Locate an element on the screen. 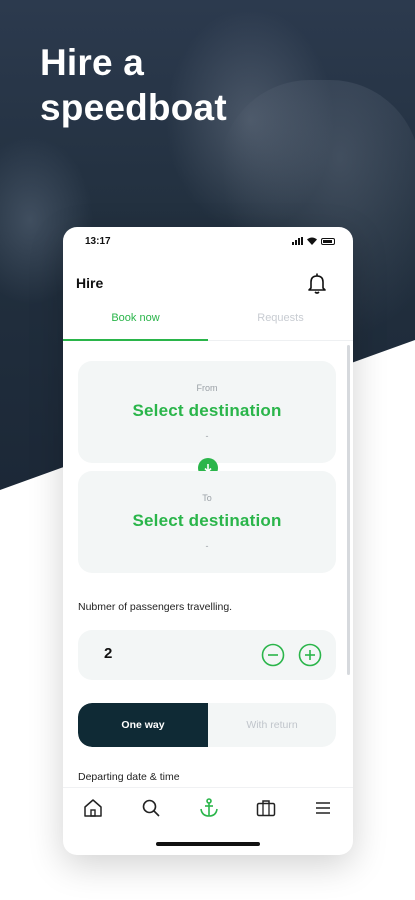 The image size is (415, 900). status-bar: 13:17 is located at coordinates (208, 242).